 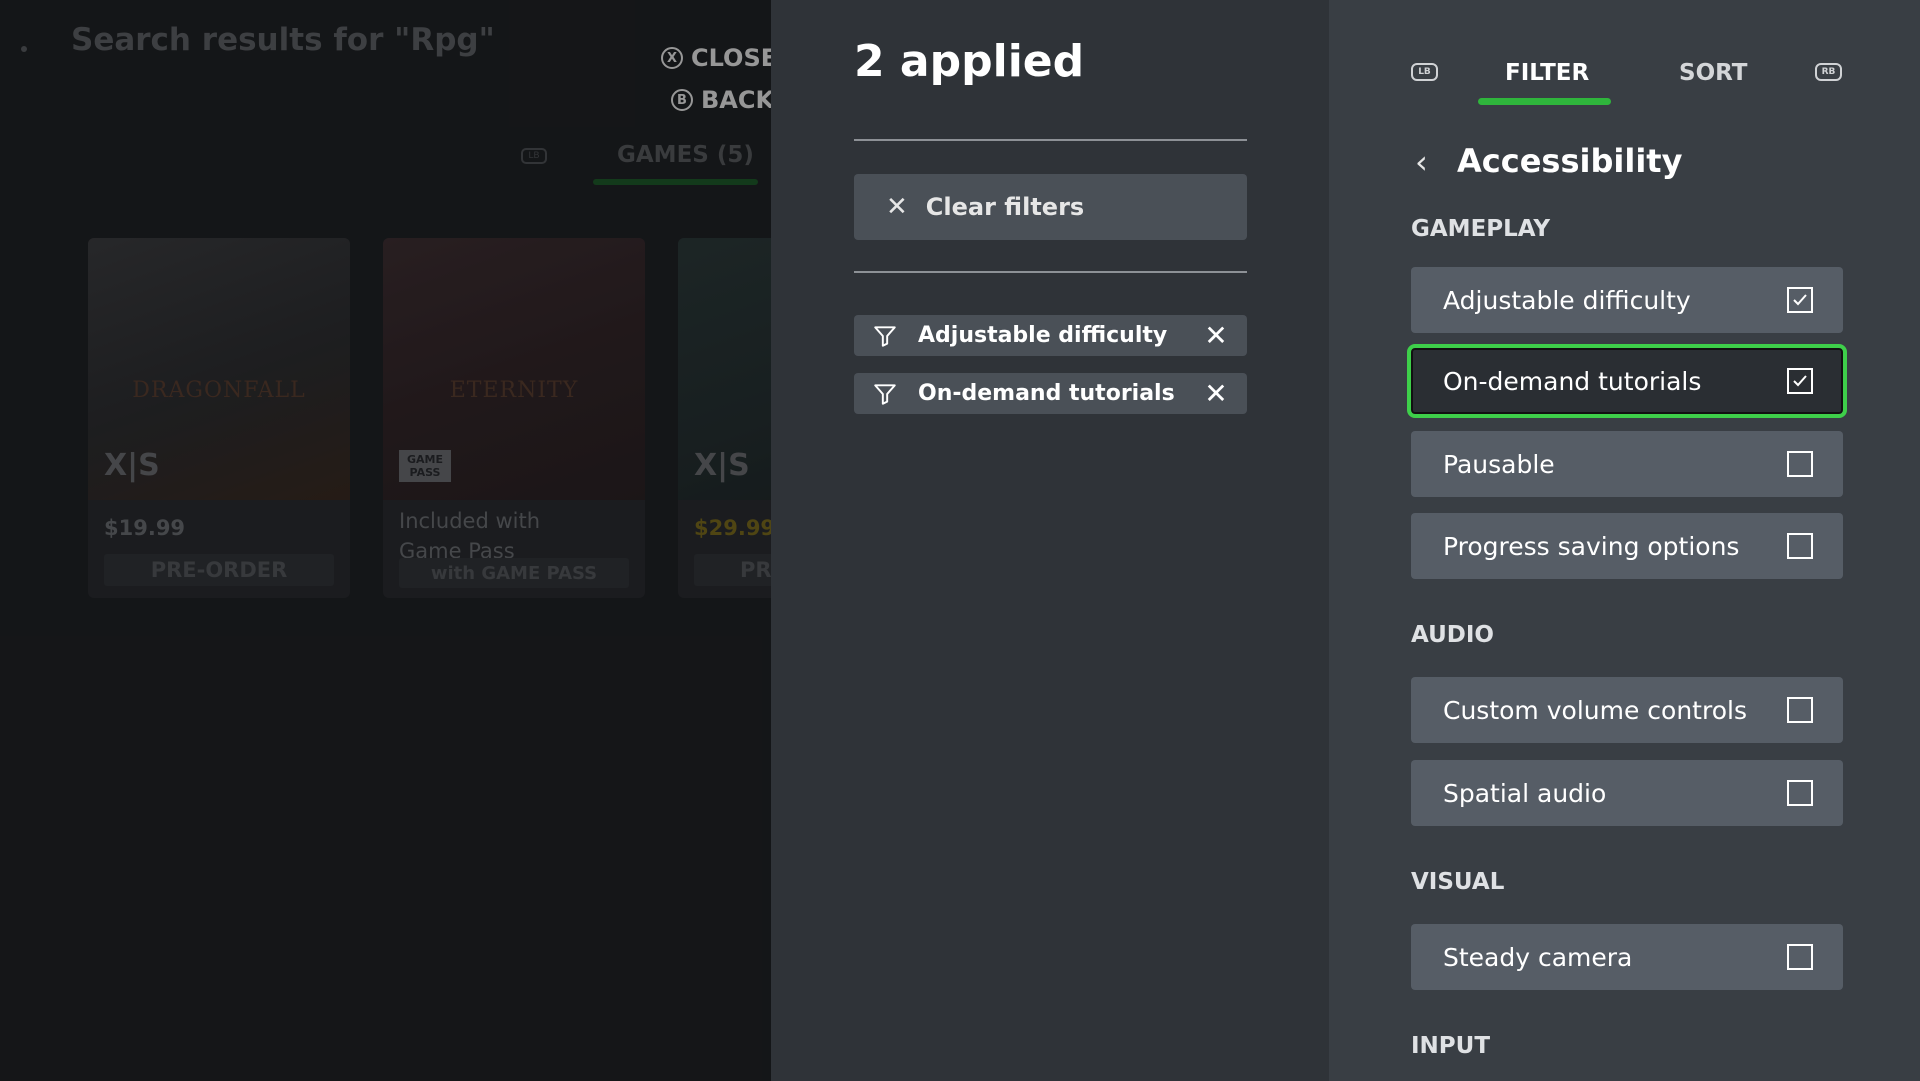 What do you see at coordinates (682, 100) in the screenshot?
I see `b-button-icon: B` at bounding box center [682, 100].